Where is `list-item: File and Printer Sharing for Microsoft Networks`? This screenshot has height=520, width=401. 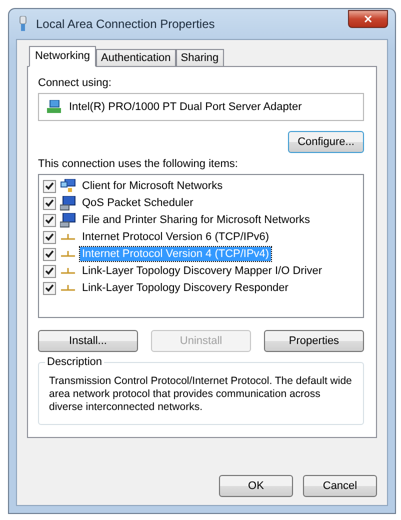 list-item: File and Printer Sharing for Microsoft Networks is located at coordinates (196, 220).